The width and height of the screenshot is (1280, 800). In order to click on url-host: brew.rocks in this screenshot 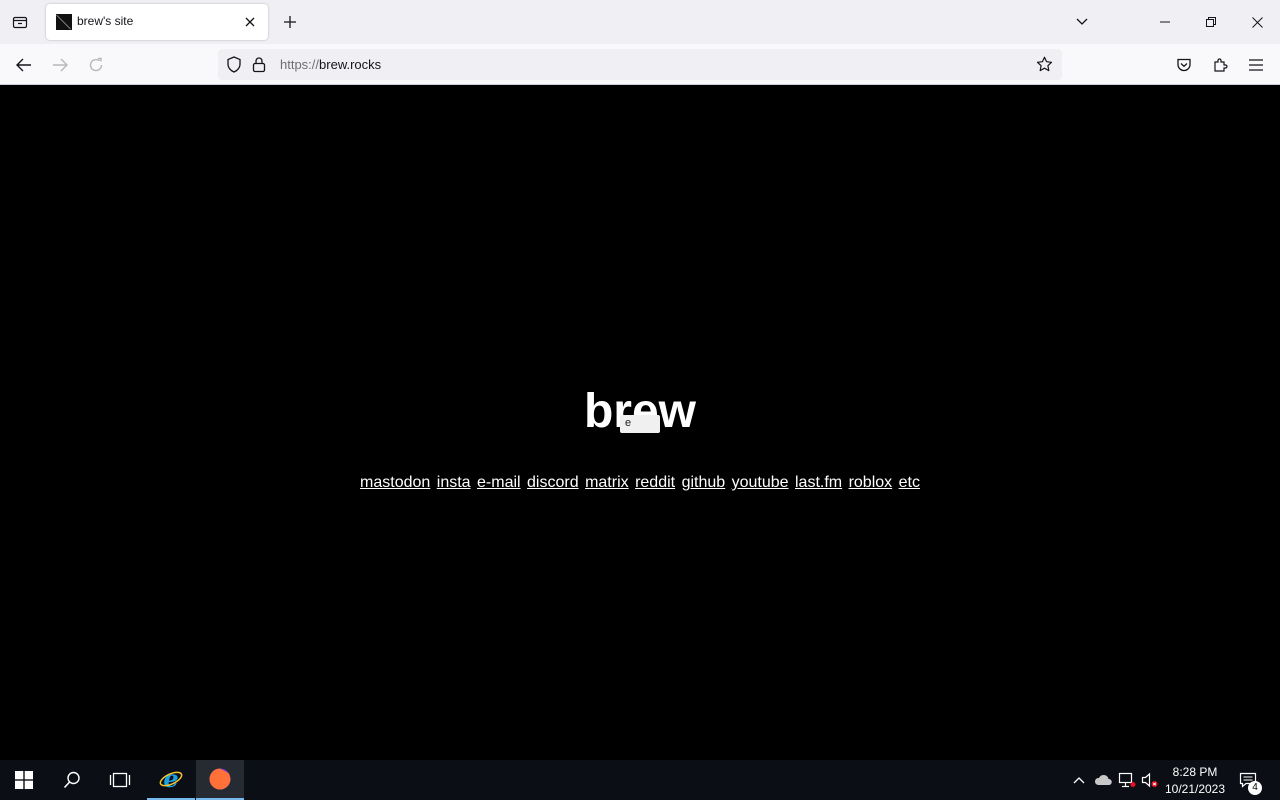, I will do `click(350, 64)`.